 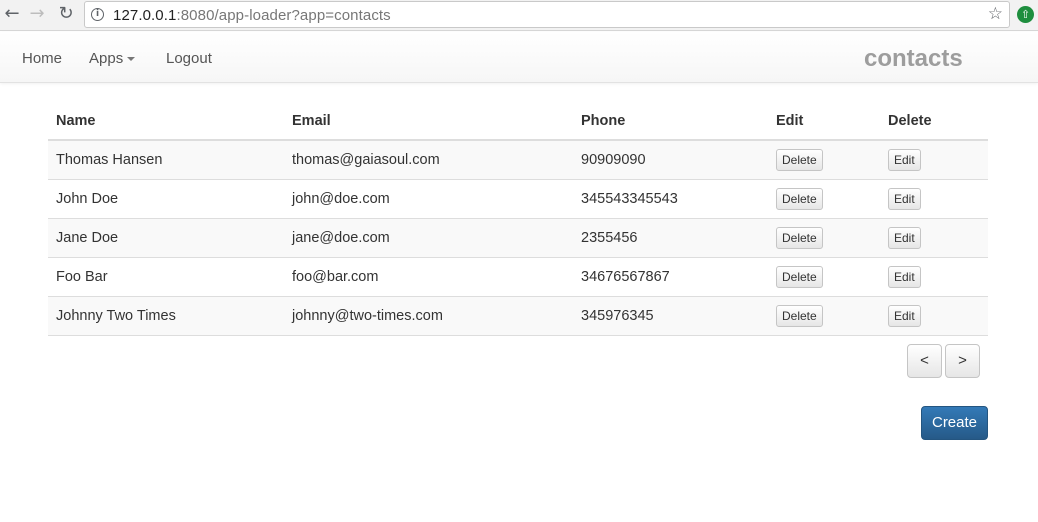 I want to click on header-delete: Delete, so click(x=934, y=121).